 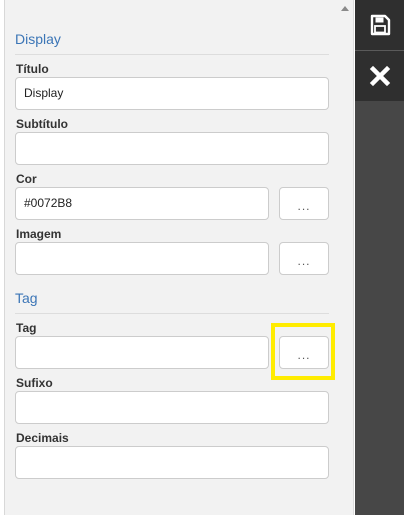 I want to click on close-icon, so click(x=379, y=76).